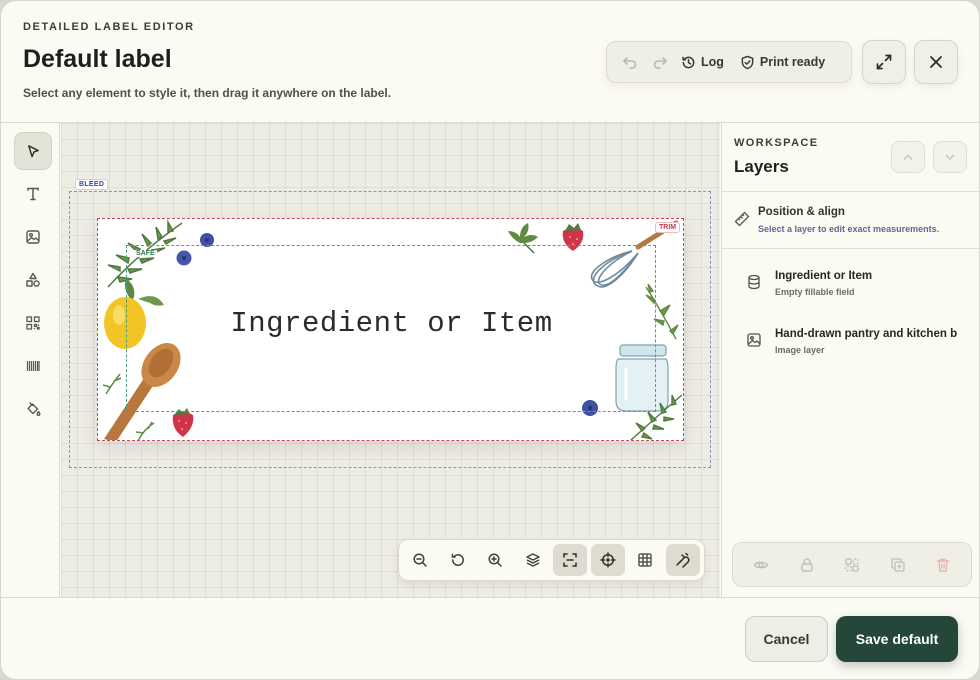 This screenshot has height=680, width=980. Describe the element at coordinates (898, 565) in the screenshot. I see `duplicate-icon` at that location.